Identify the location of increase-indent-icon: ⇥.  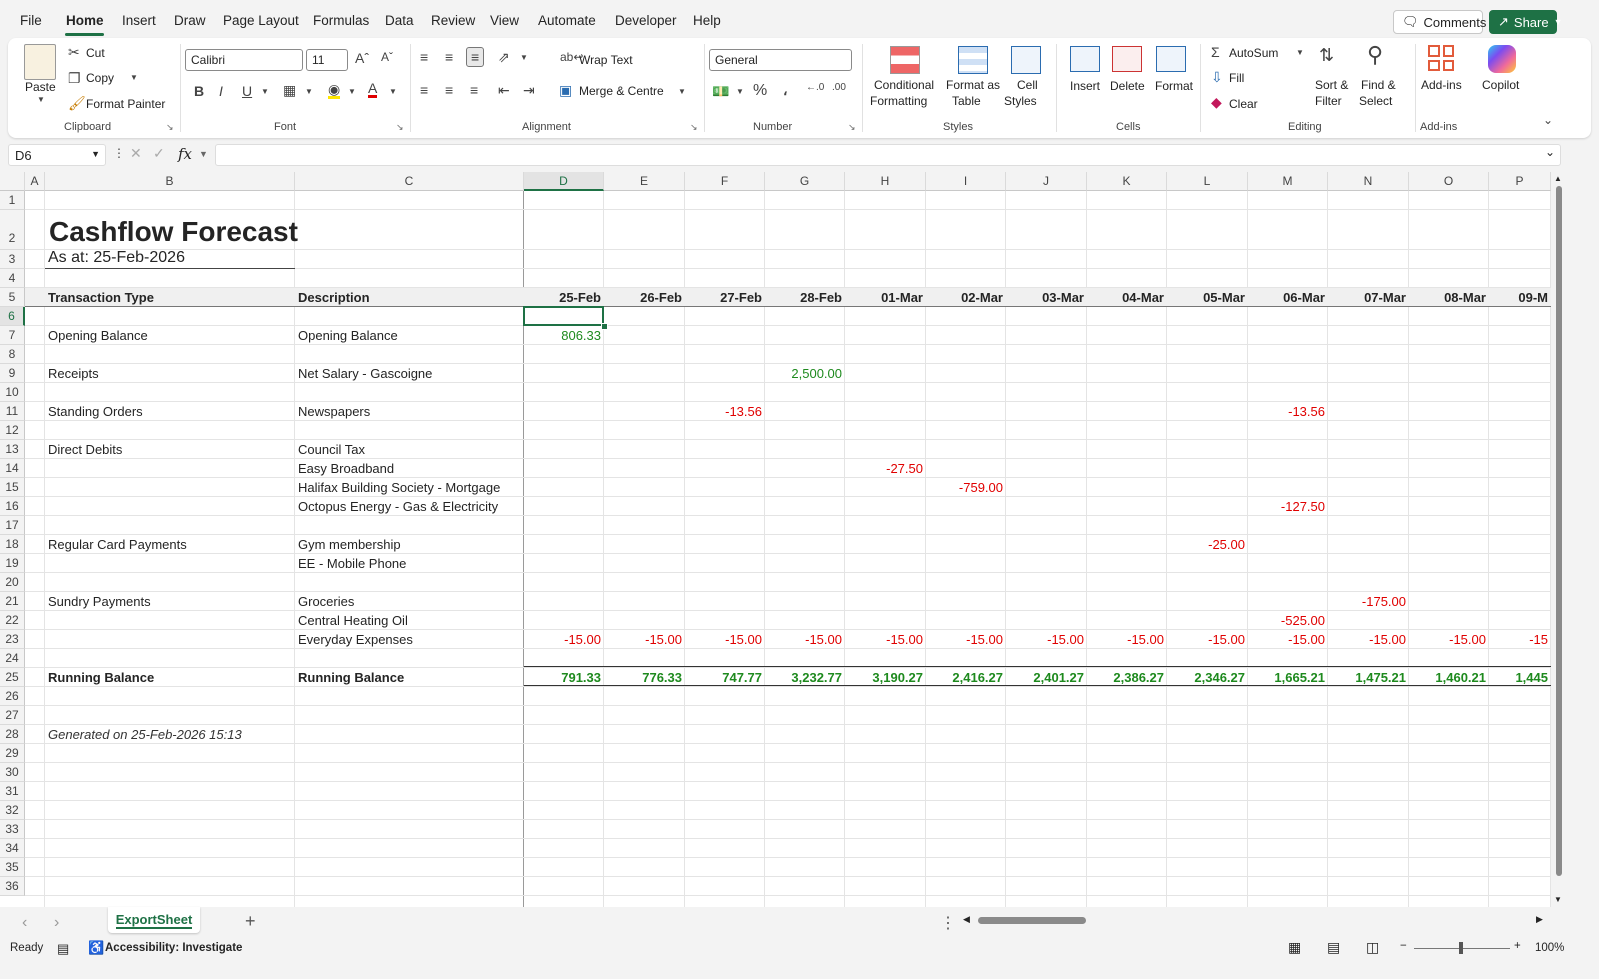
(529, 90).